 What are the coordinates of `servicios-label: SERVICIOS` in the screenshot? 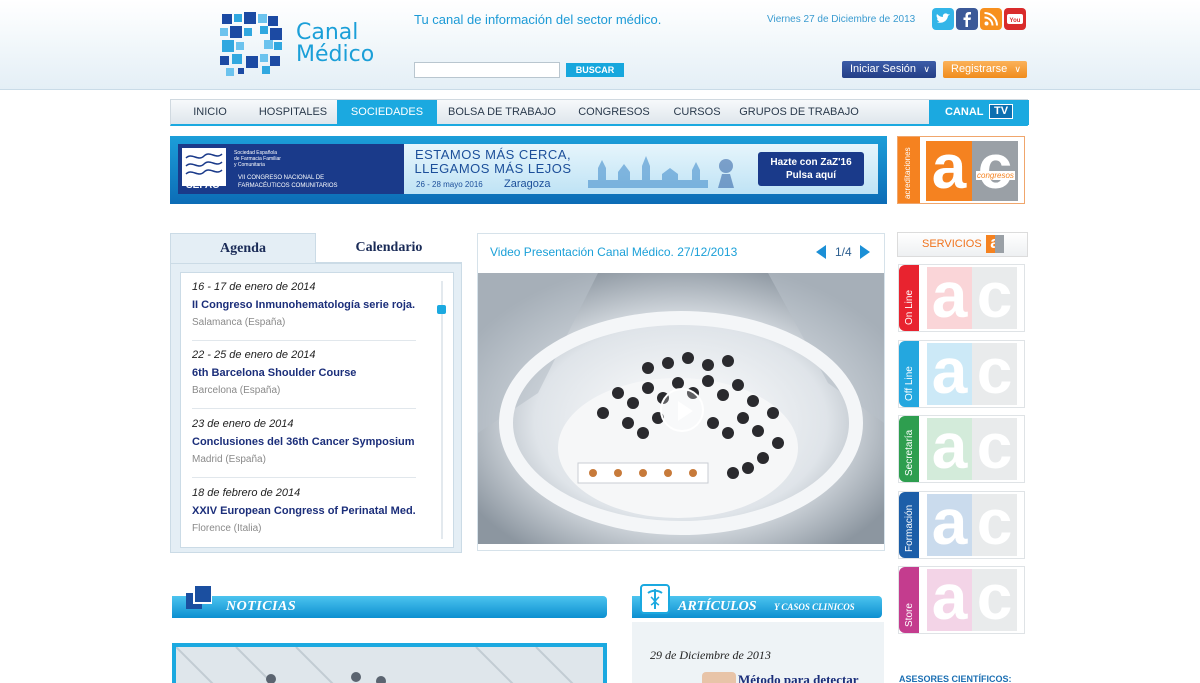 It's located at (952, 244).